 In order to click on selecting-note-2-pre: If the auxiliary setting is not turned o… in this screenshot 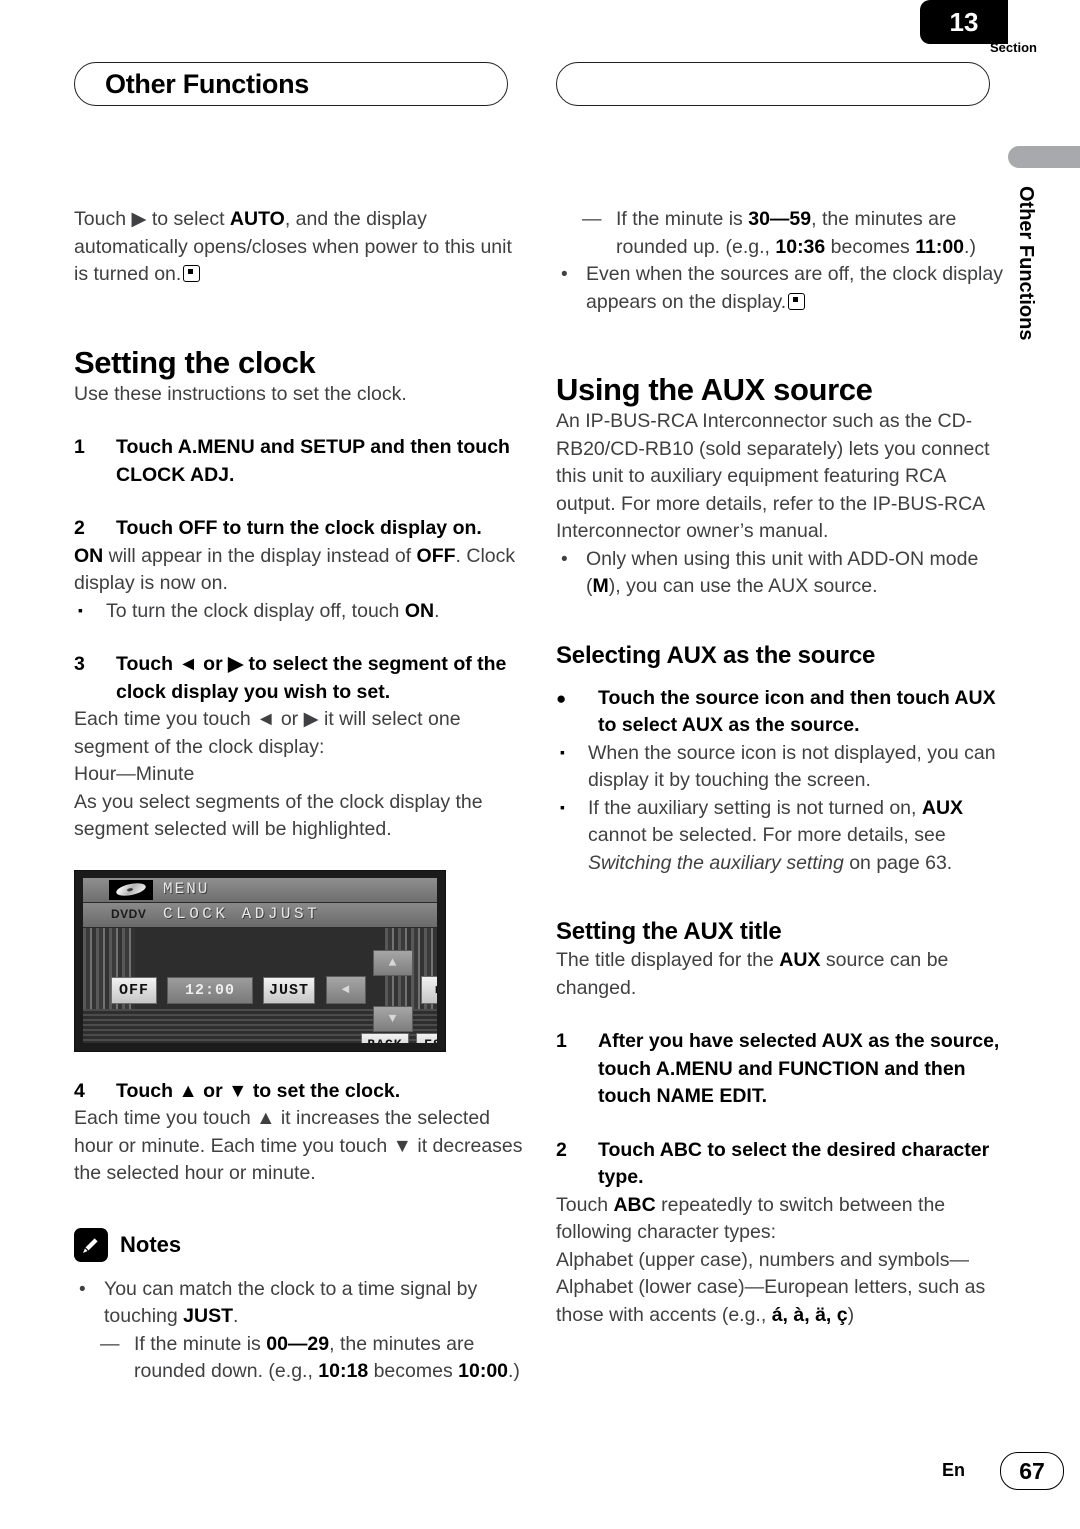, I will do `click(755, 807)`.